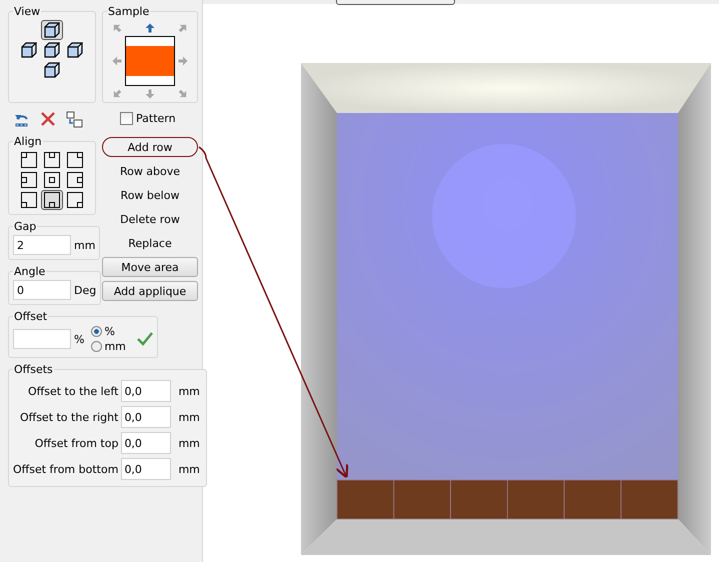  I want to click on offset-field, so click(42, 339).